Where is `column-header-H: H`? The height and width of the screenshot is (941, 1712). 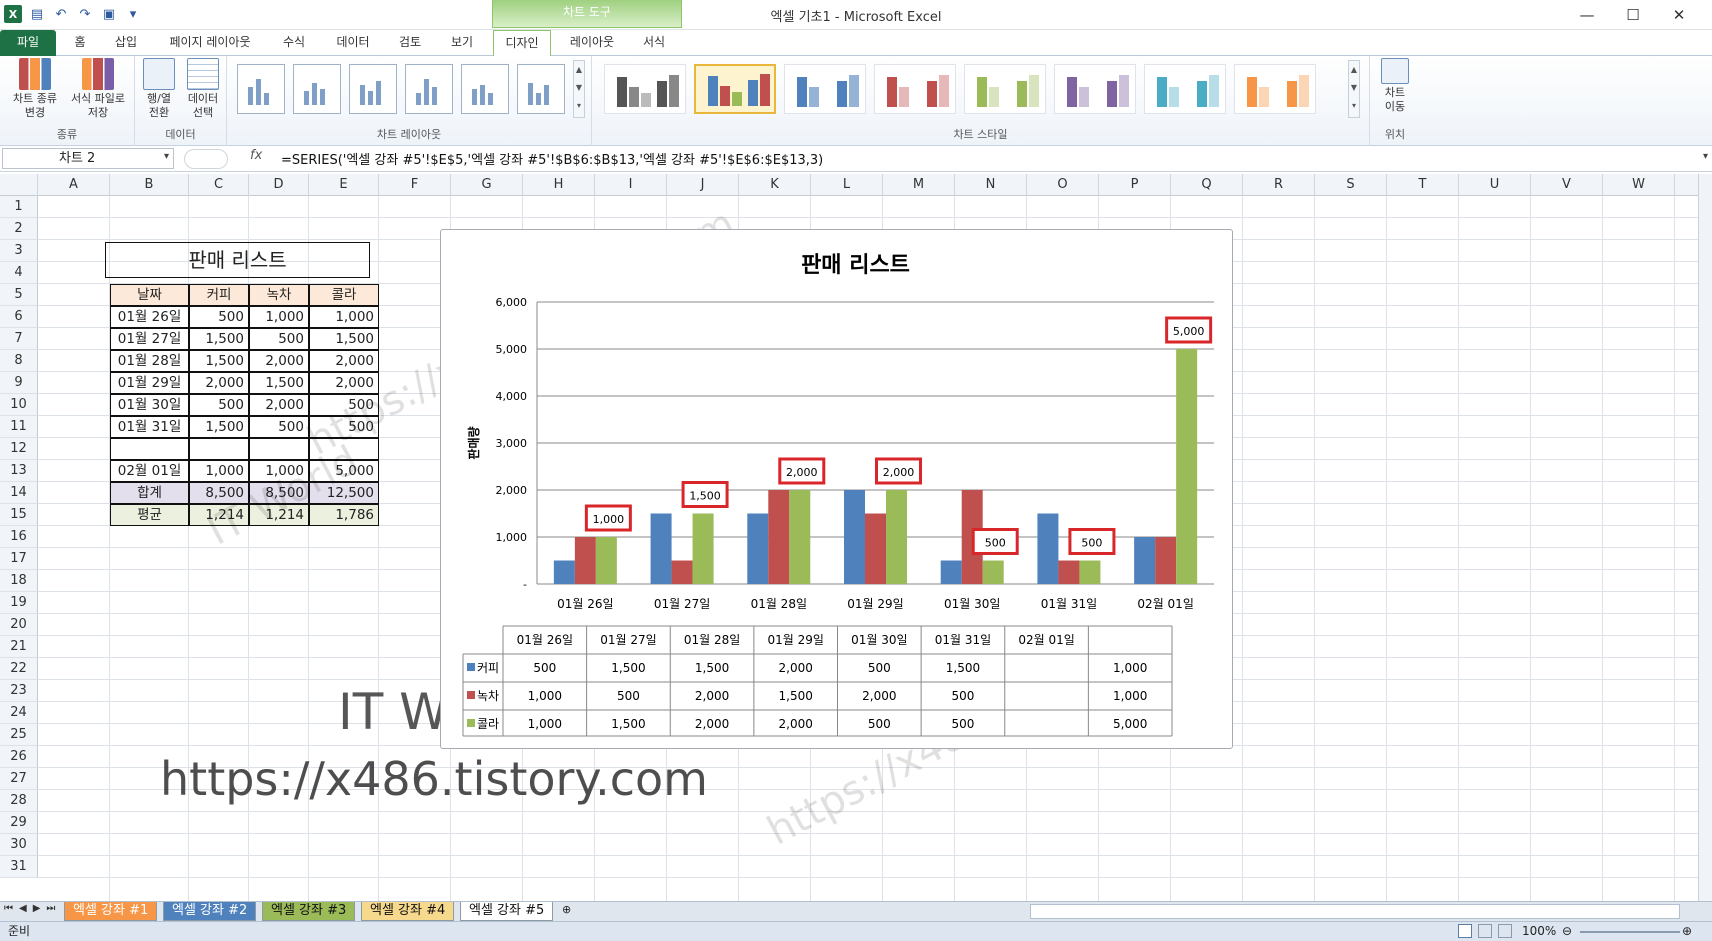
column-header-H: H is located at coordinates (559, 185).